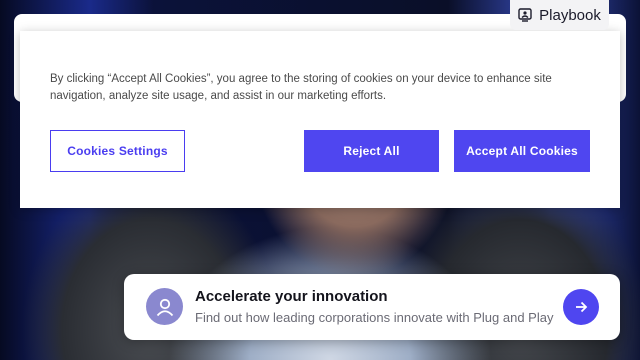 This screenshot has width=640, height=360. I want to click on accept-all-cookies-button: Accept All Cookies, so click(522, 151).